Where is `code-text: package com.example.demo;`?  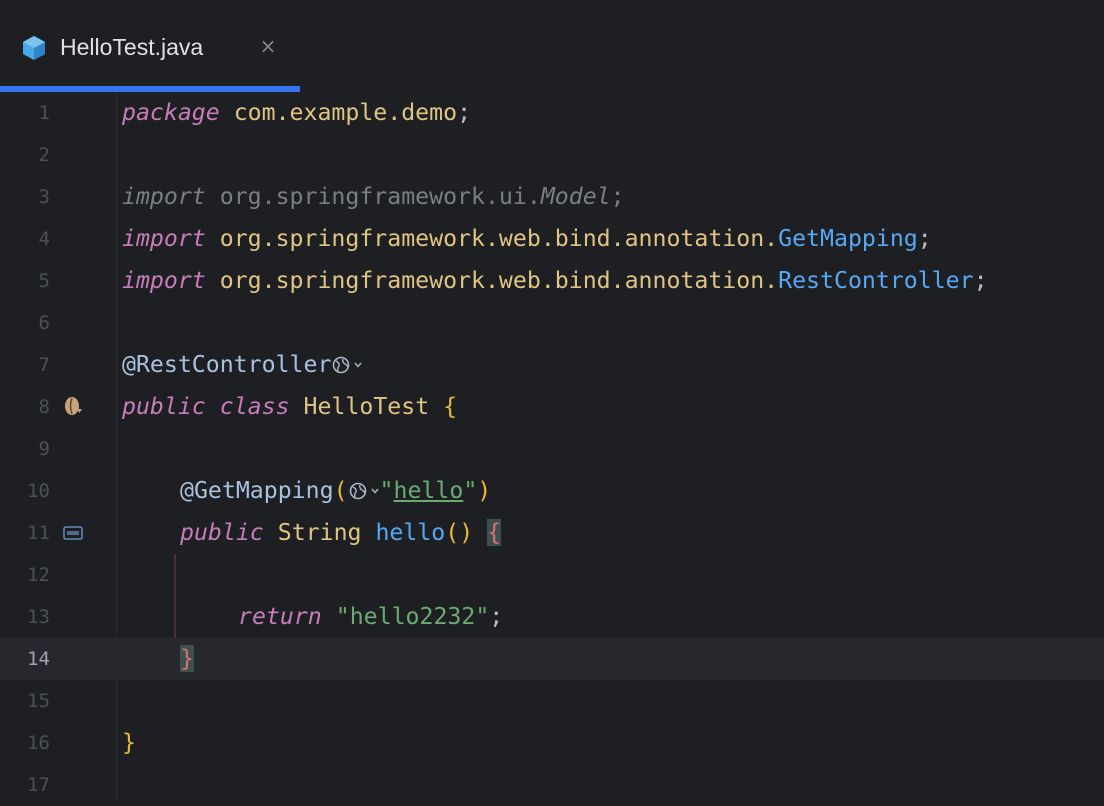 code-text: package com.example.demo; is located at coordinates (296, 113).